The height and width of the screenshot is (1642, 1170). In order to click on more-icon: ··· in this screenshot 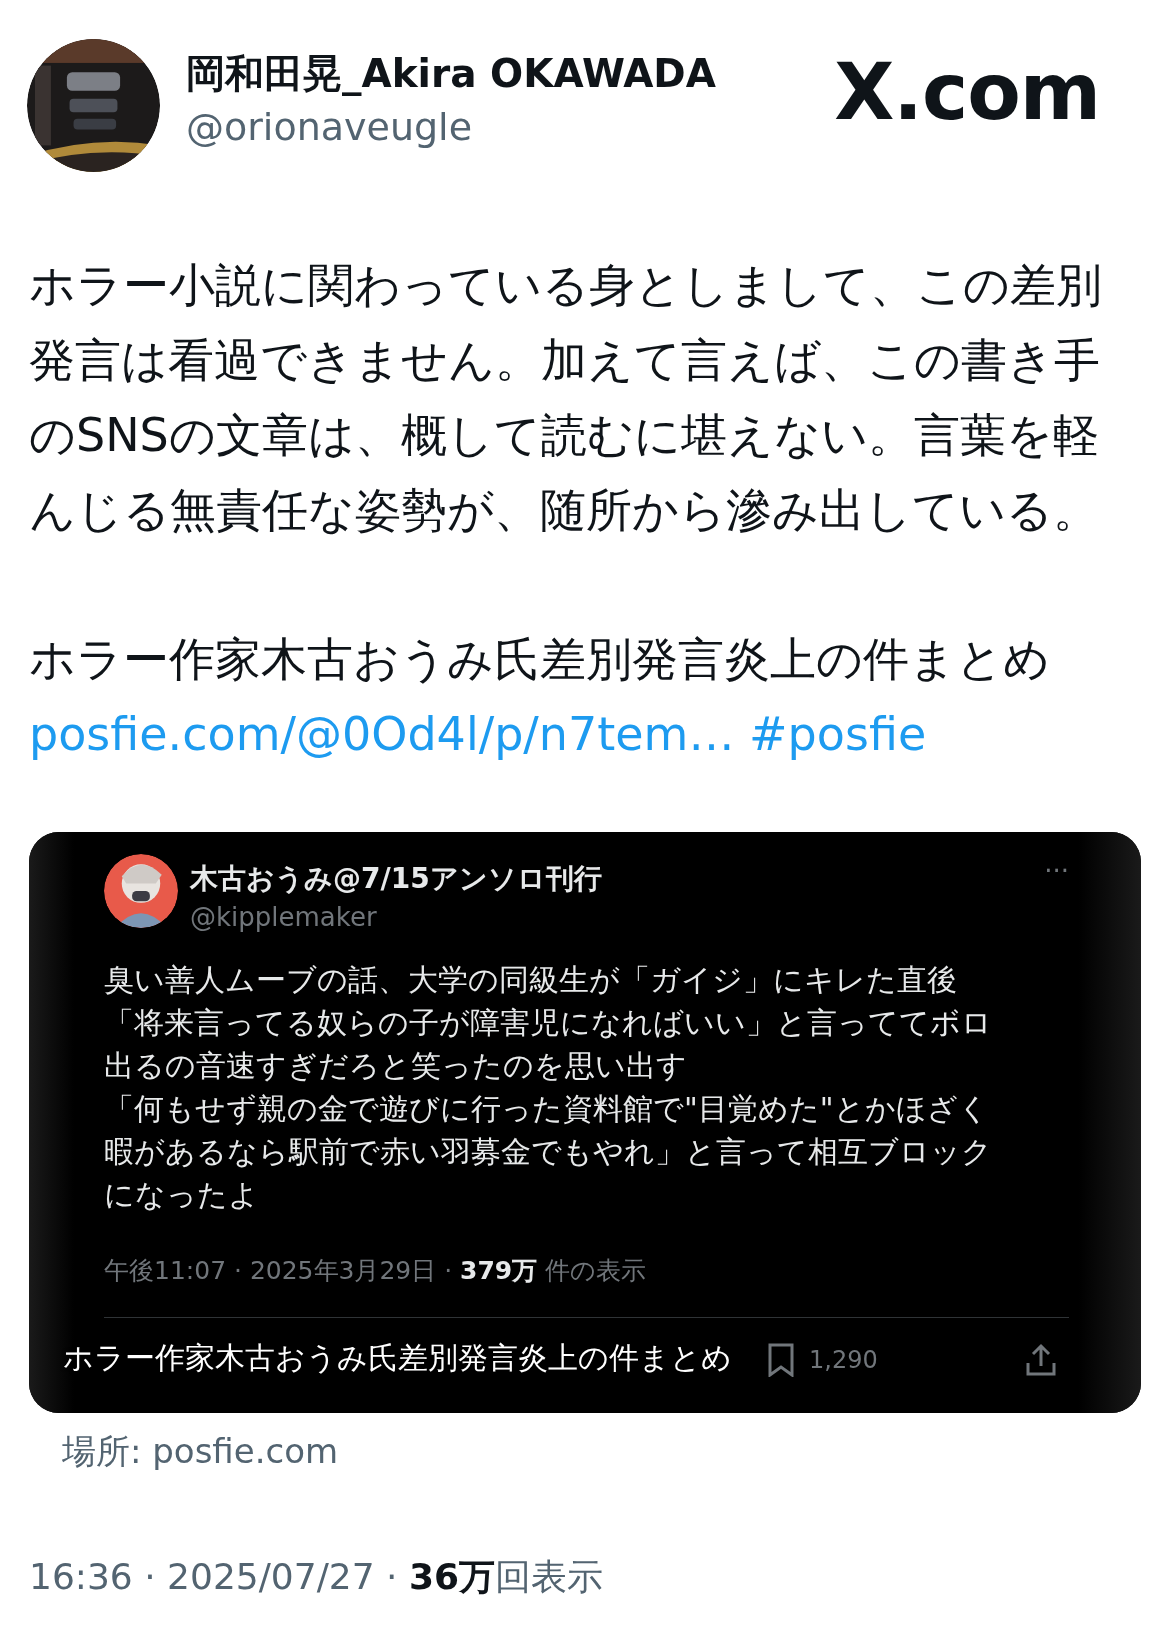, I will do `click(1056, 871)`.